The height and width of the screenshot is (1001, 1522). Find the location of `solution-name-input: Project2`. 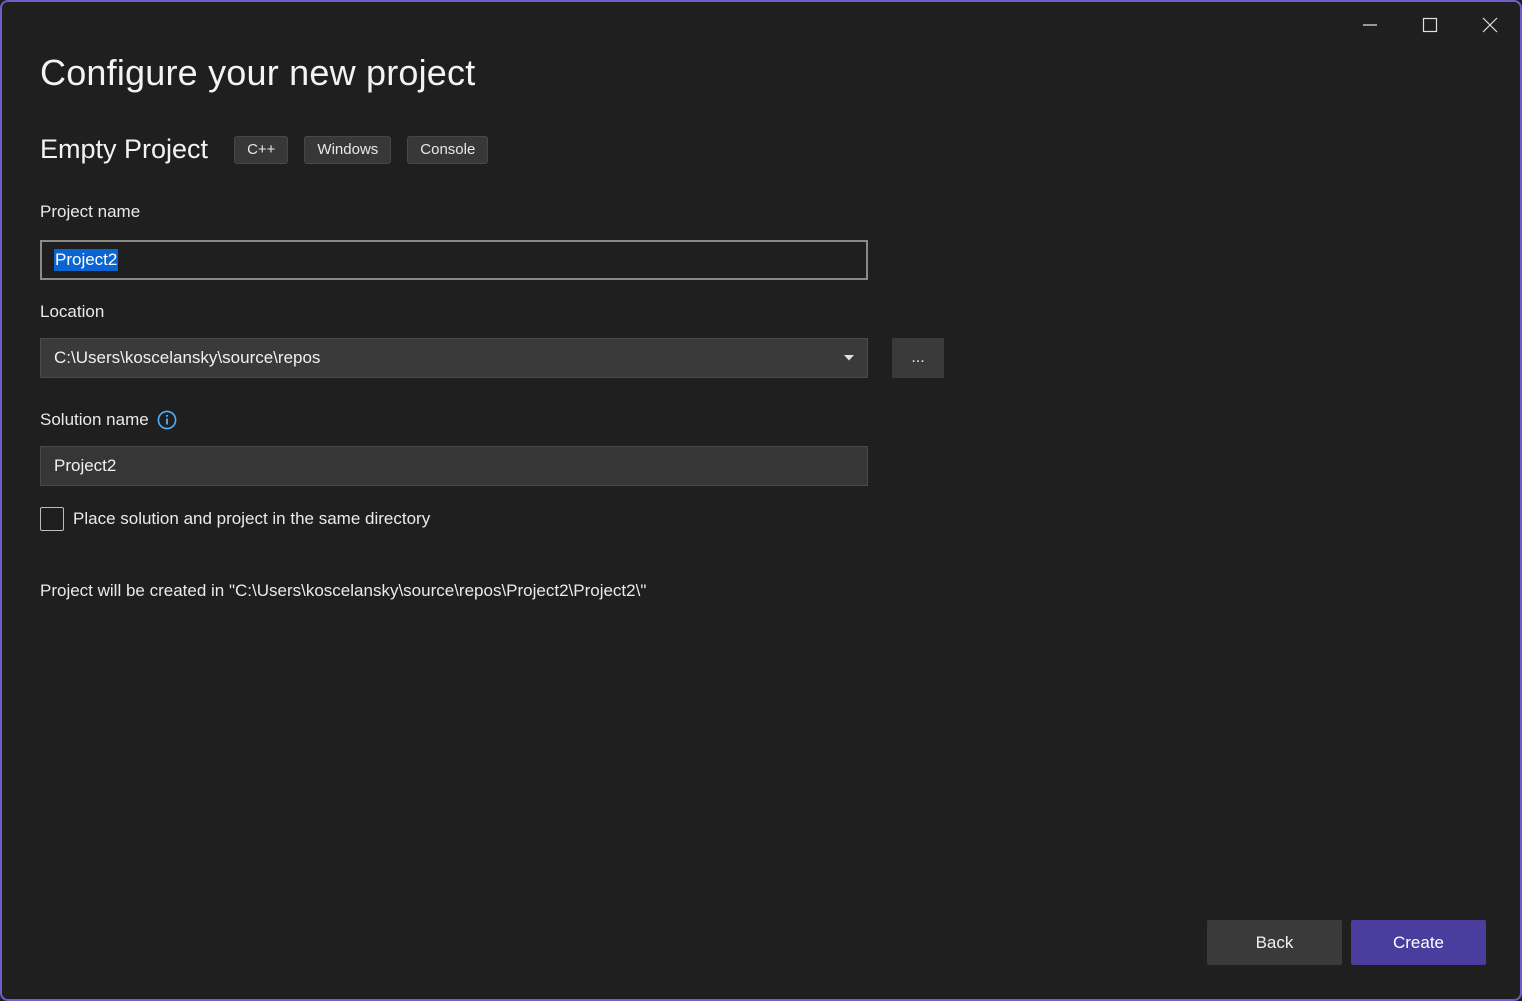

solution-name-input: Project2 is located at coordinates (454, 466).